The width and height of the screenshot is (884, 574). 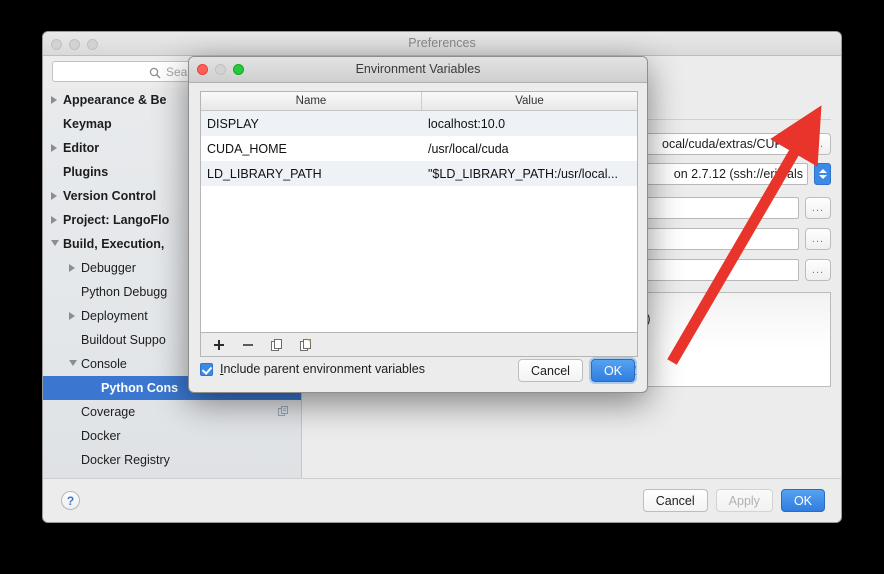 What do you see at coordinates (114, 316) in the screenshot?
I see `sidebar-item-label: Deployment` at bounding box center [114, 316].